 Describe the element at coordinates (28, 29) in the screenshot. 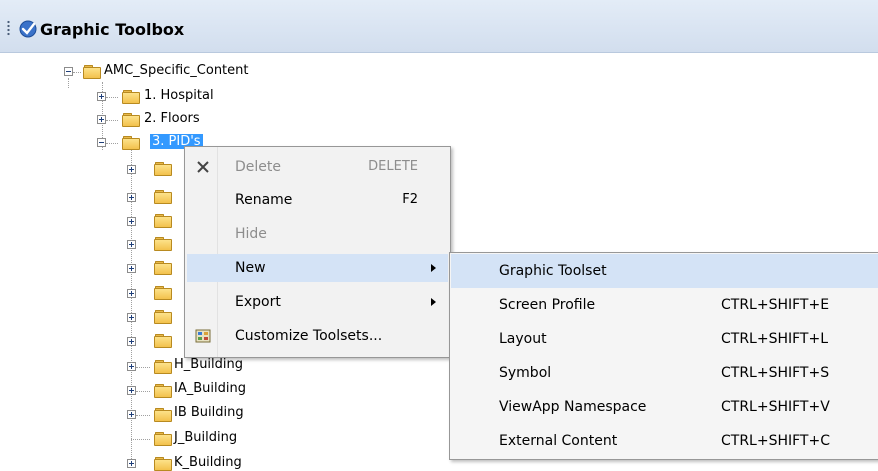

I see `toolbox-check-icon` at that location.